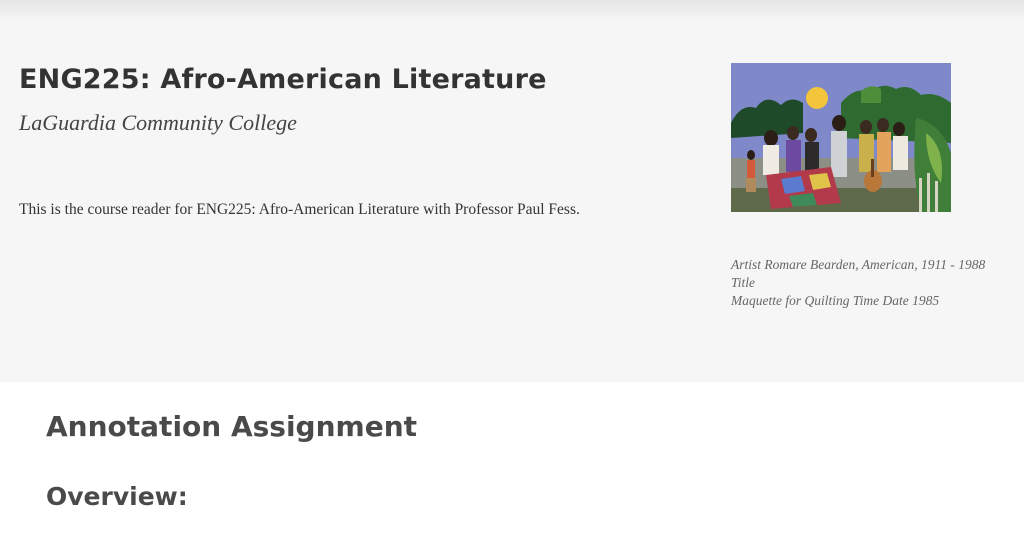 Image resolution: width=1024 pixels, height=541 pixels. What do you see at coordinates (743, 282) in the screenshot?
I see `caption-title-label: Title` at bounding box center [743, 282].